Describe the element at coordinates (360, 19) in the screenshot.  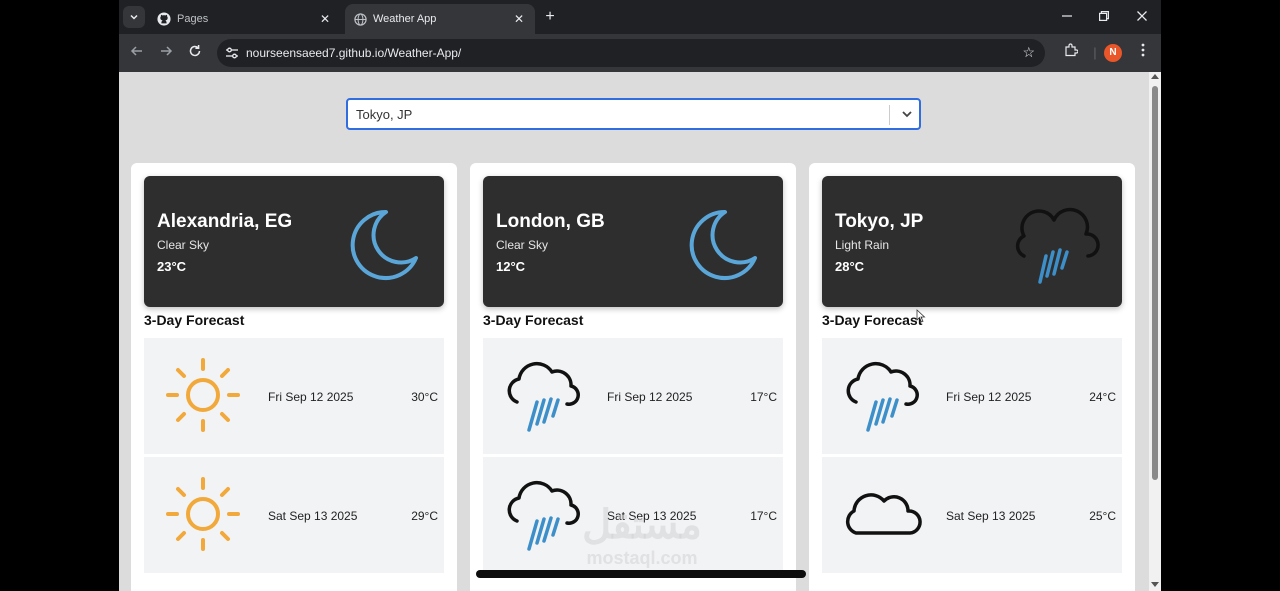
I see `globe-icon` at that location.